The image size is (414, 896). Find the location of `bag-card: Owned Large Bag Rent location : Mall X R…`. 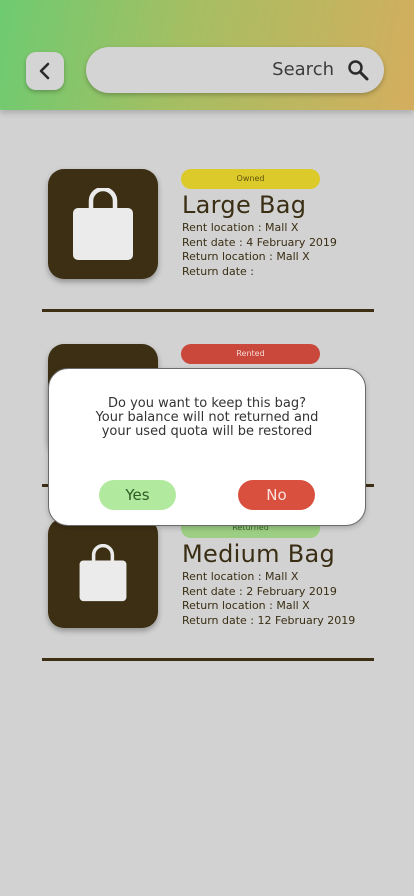

bag-card: Owned Large Bag Rent location : Mall X R… is located at coordinates (213, 225).